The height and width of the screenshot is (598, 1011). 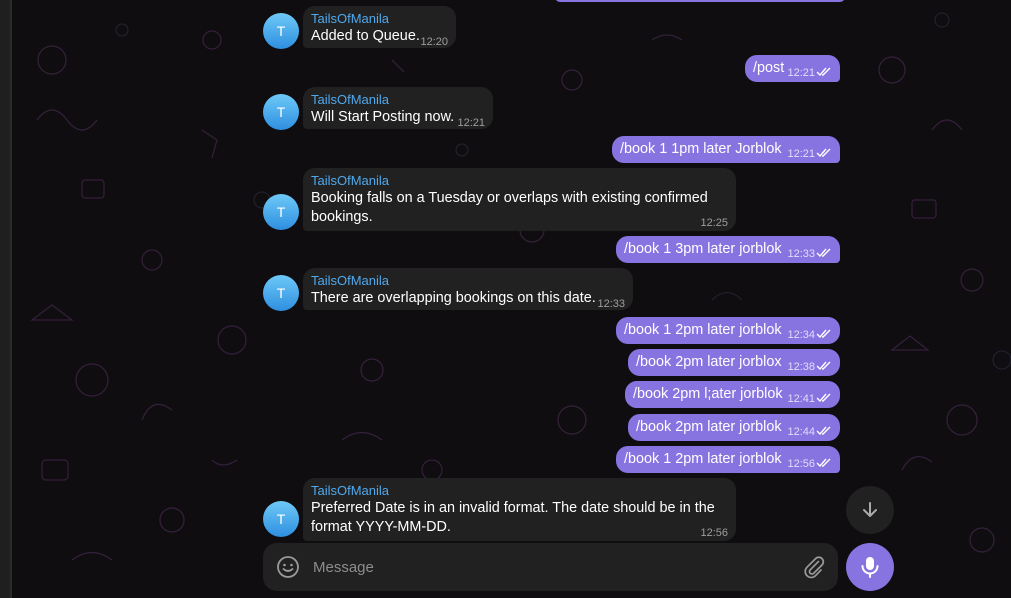 I want to click on message-text: /book 1 1pm later Jorblok, so click(x=701, y=149).